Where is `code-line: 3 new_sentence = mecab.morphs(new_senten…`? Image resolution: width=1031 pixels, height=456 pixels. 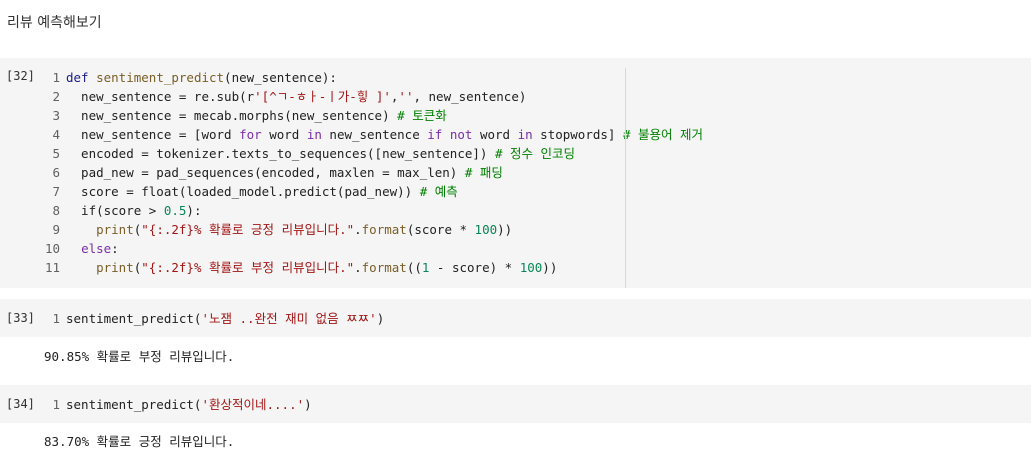 code-line: 3 new_sentence = mecab.morphs(new_senten… is located at coordinates (371, 115).